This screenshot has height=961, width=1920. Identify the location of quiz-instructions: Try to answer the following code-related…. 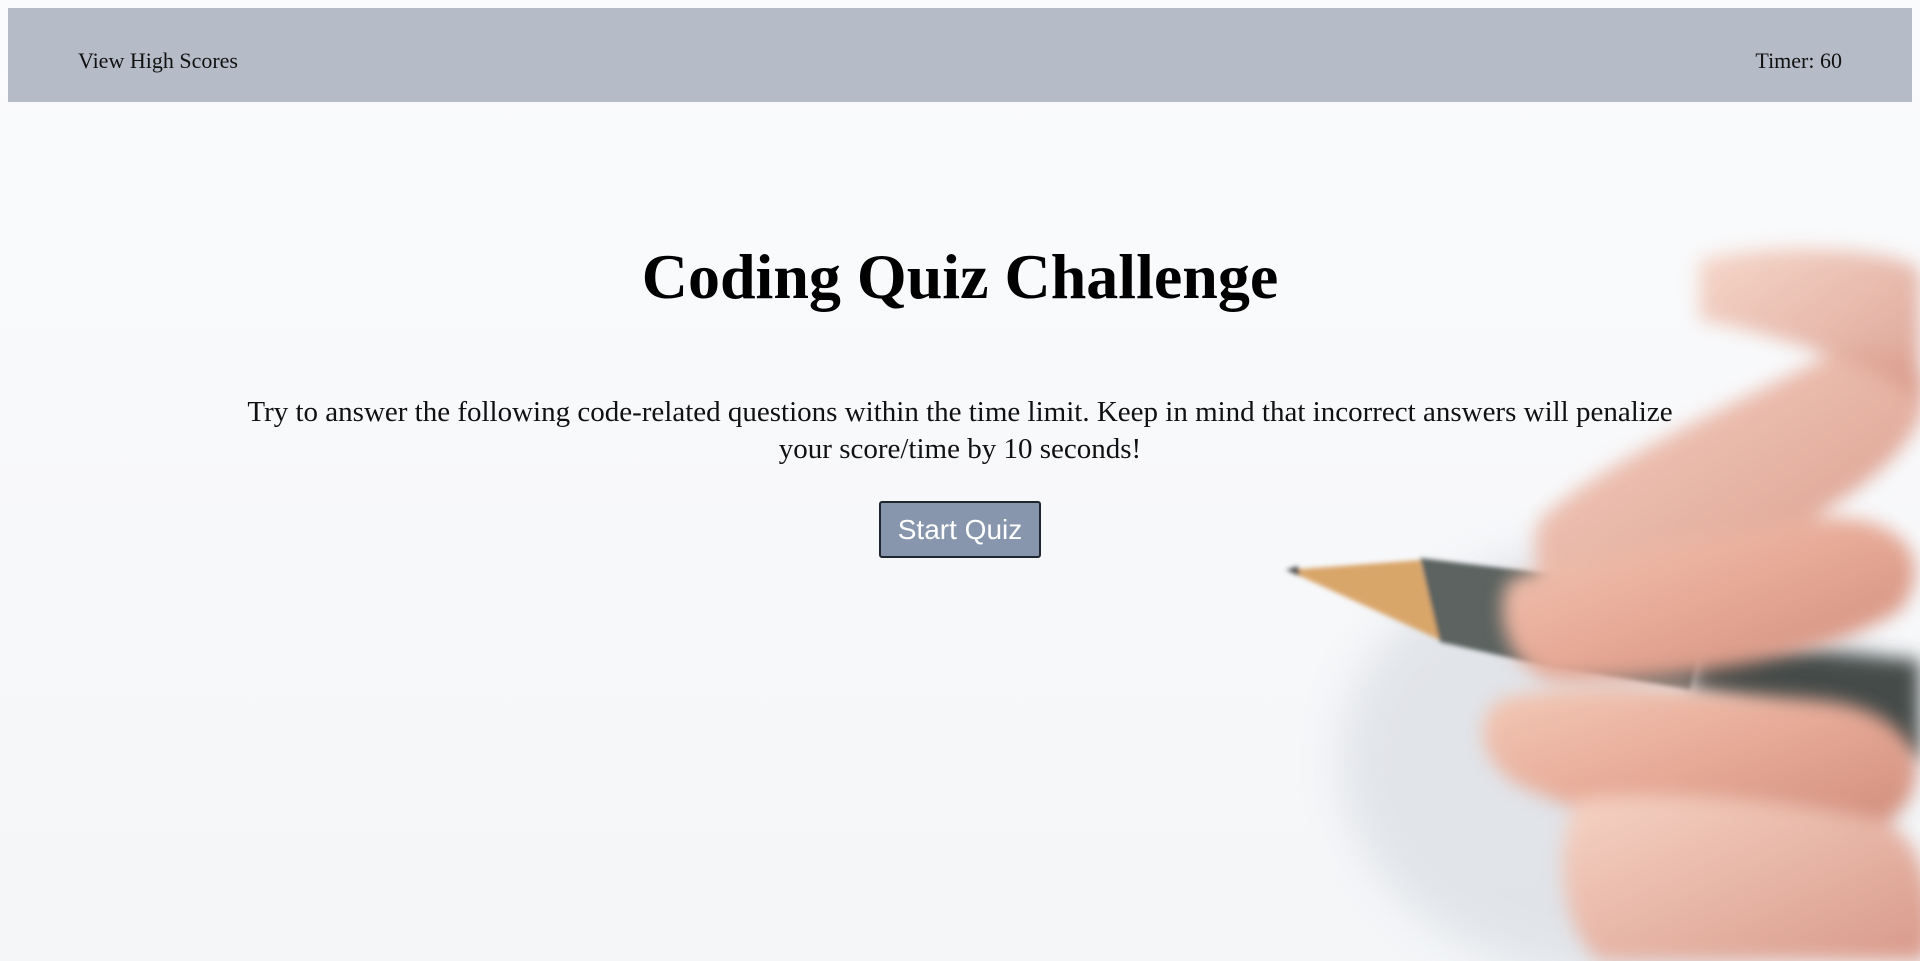
(960, 430).